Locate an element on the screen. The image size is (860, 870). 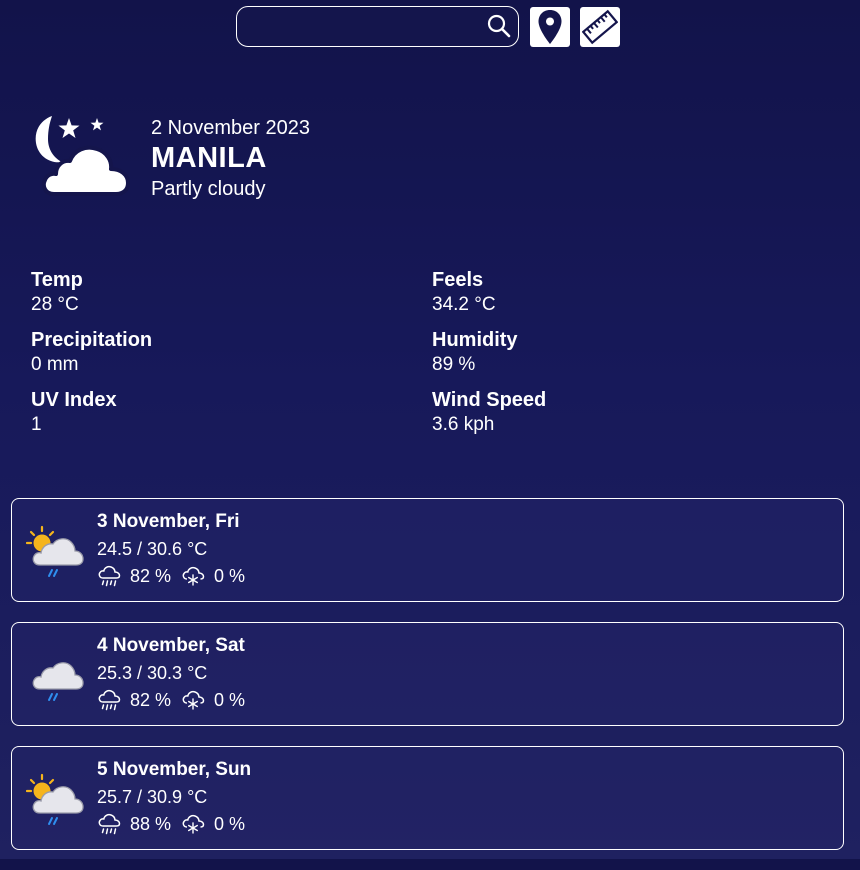
current-text: 2 November 2023 MANILA Partly cloudy is located at coordinates (230, 159).